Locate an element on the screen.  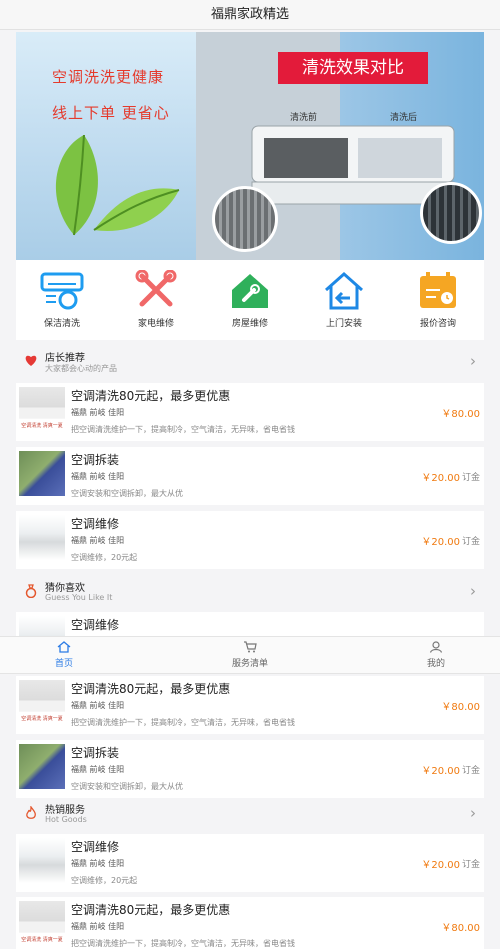
leaves-icon is located at coordinates (117, 185).